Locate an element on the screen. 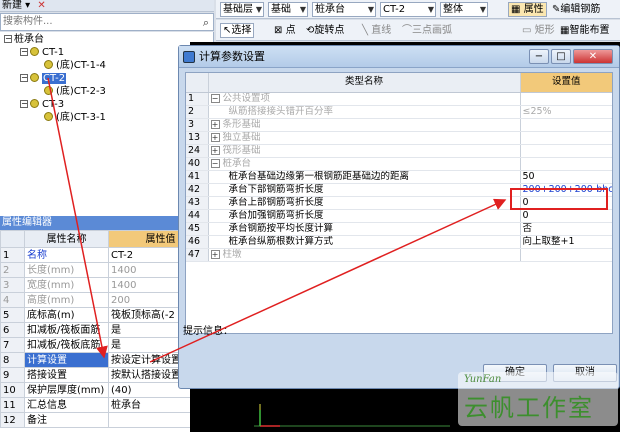 The width and height of the screenshot is (620, 432). search-icon: ⌕ is located at coordinates (206, 23).